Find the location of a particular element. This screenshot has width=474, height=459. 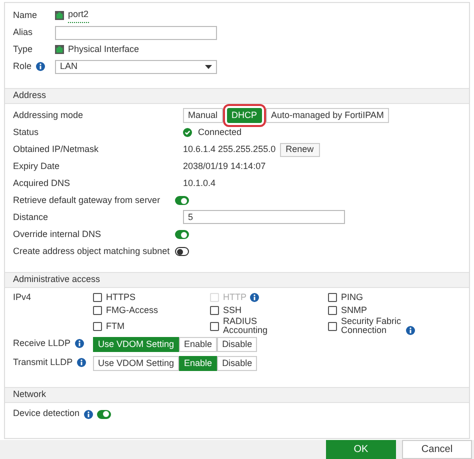

section-header: Administrative access is located at coordinates (237, 280).